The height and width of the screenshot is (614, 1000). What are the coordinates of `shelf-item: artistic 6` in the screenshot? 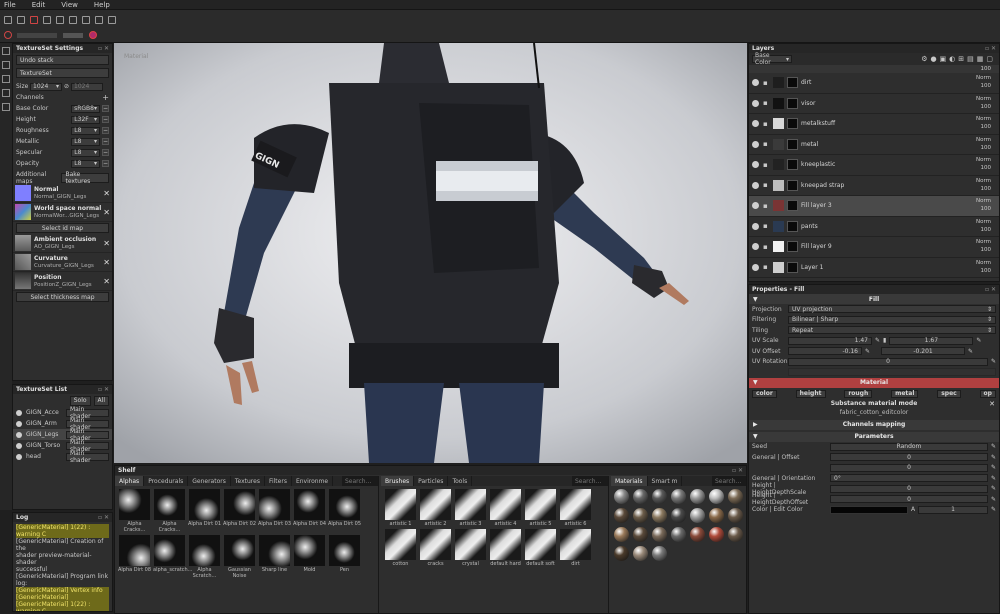 It's located at (575, 508).